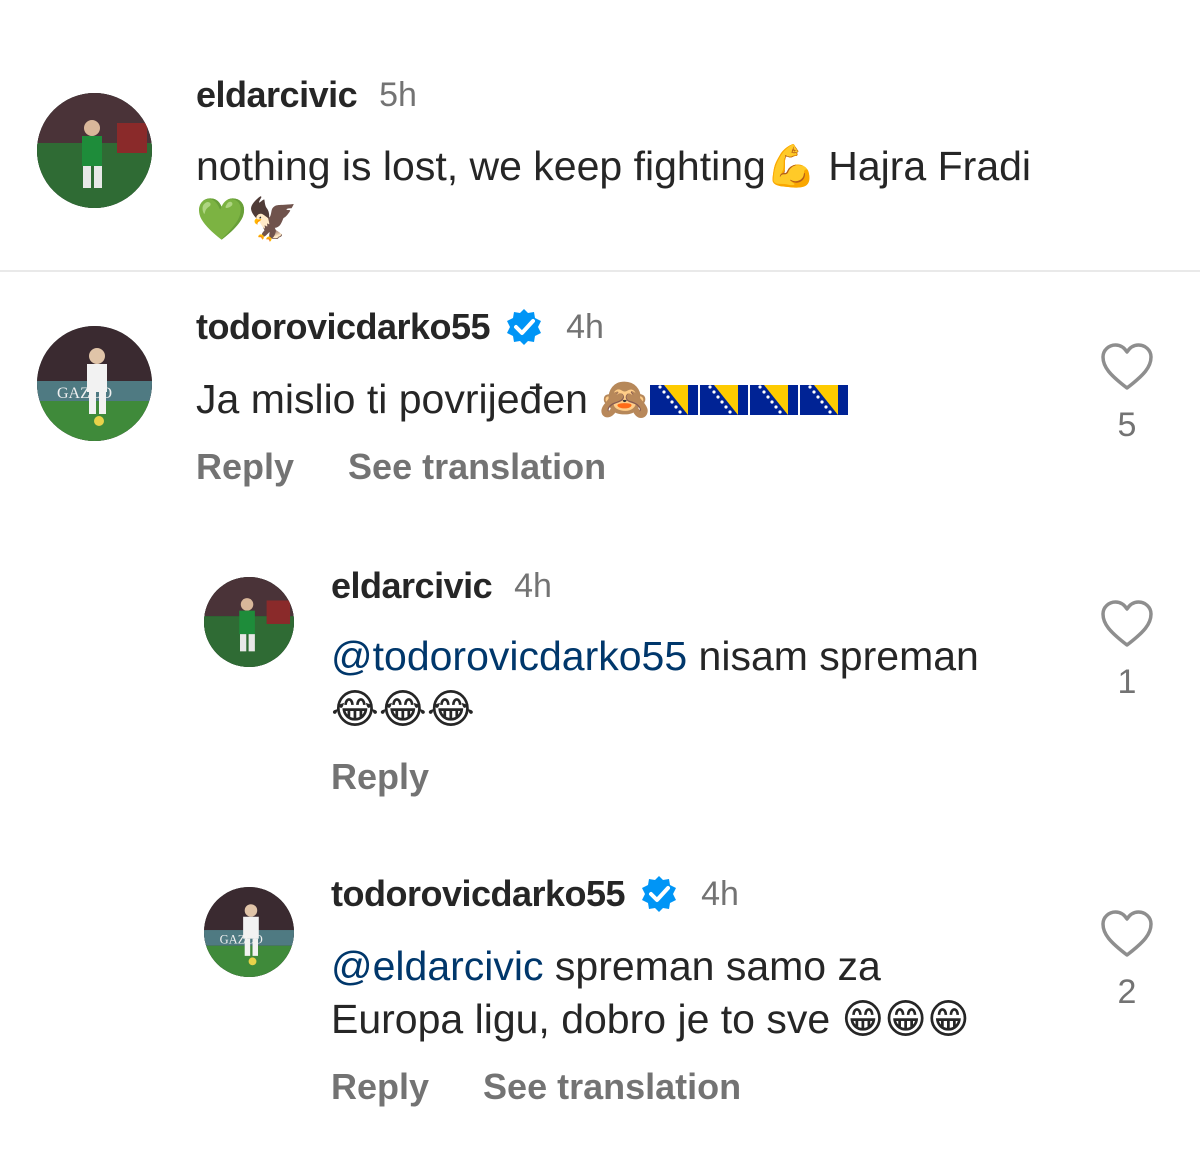  Describe the element at coordinates (1127, 682) in the screenshot. I see `like-count: 1` at that location.